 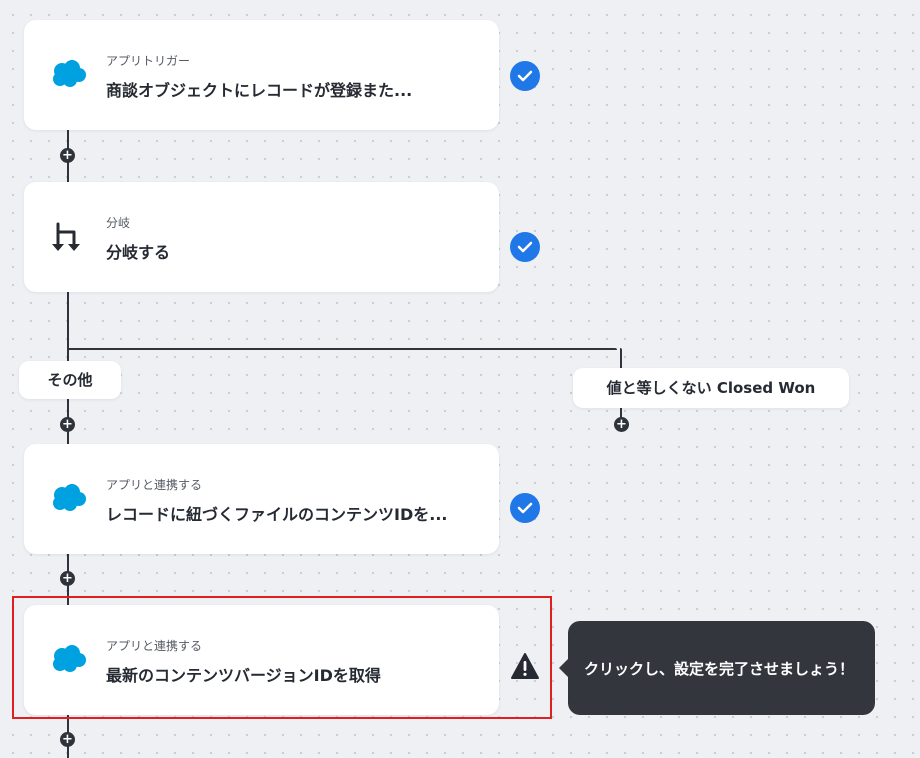 I want to click on step-title: 分岐する, so click(x=138, y=252).